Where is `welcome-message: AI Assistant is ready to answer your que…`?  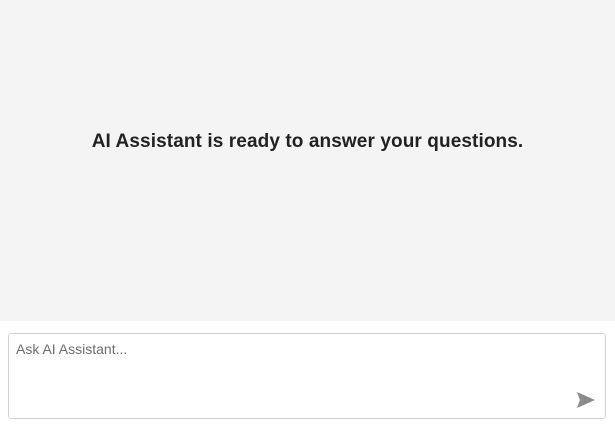
welcome-message: AI Assistant is ready to answer your que… is located at coordinates (307, 141).